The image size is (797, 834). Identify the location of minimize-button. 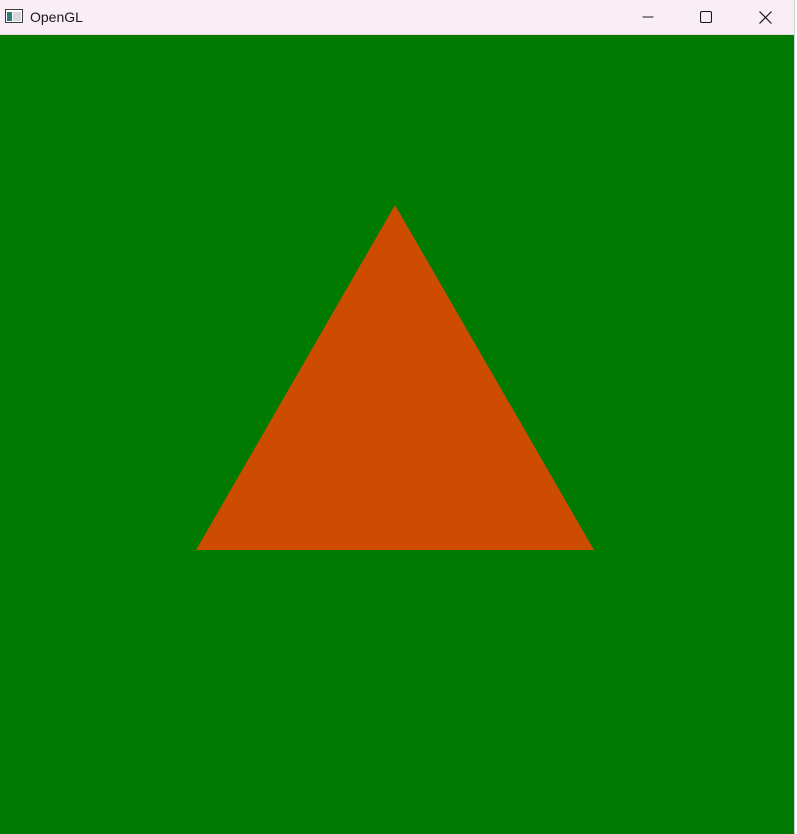
(648, 17).